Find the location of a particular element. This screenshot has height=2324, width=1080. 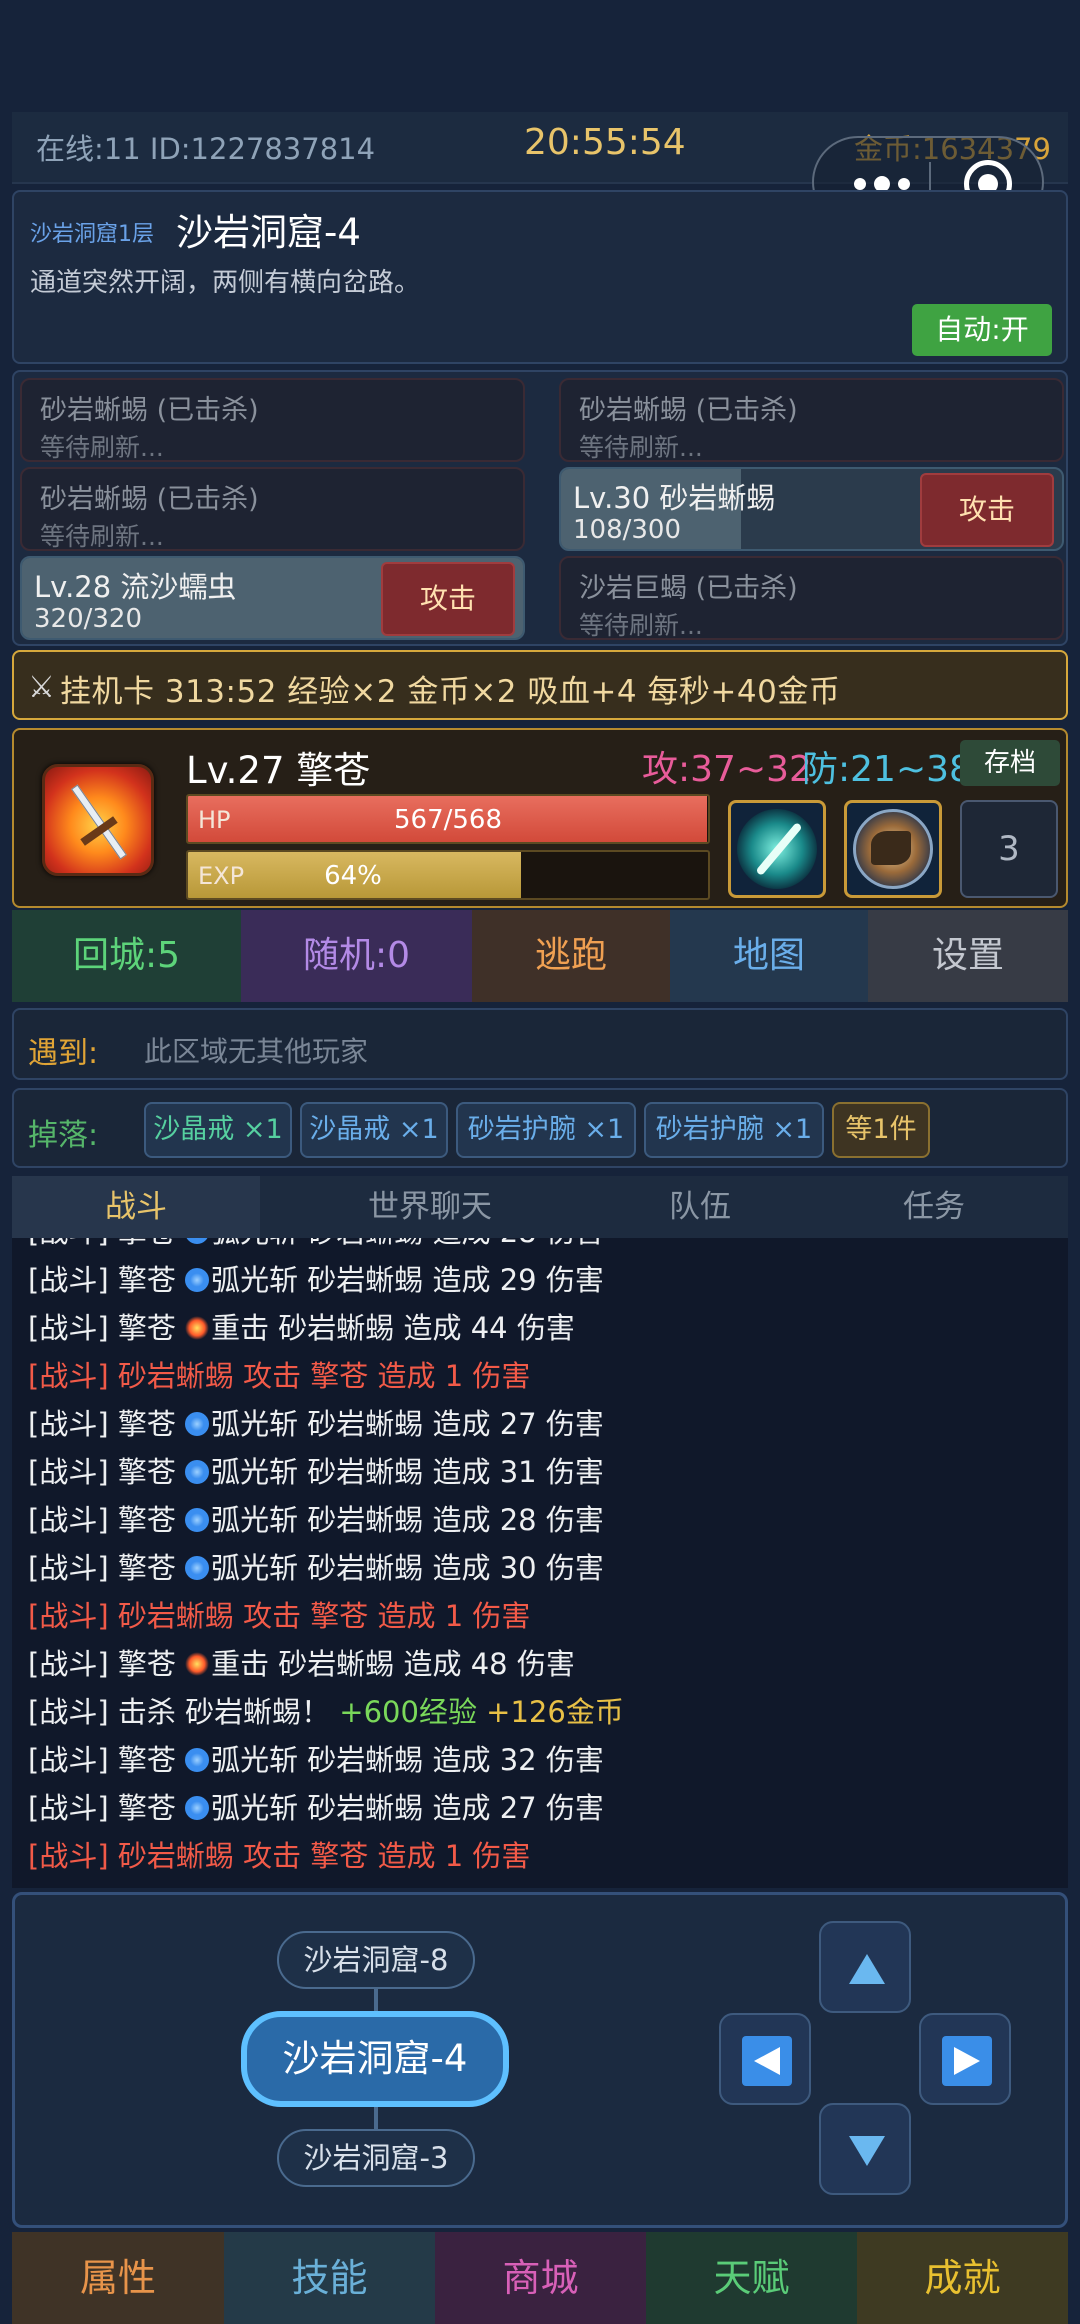

hp-bar: 567/568 HP is located at coordinates (448, 819).